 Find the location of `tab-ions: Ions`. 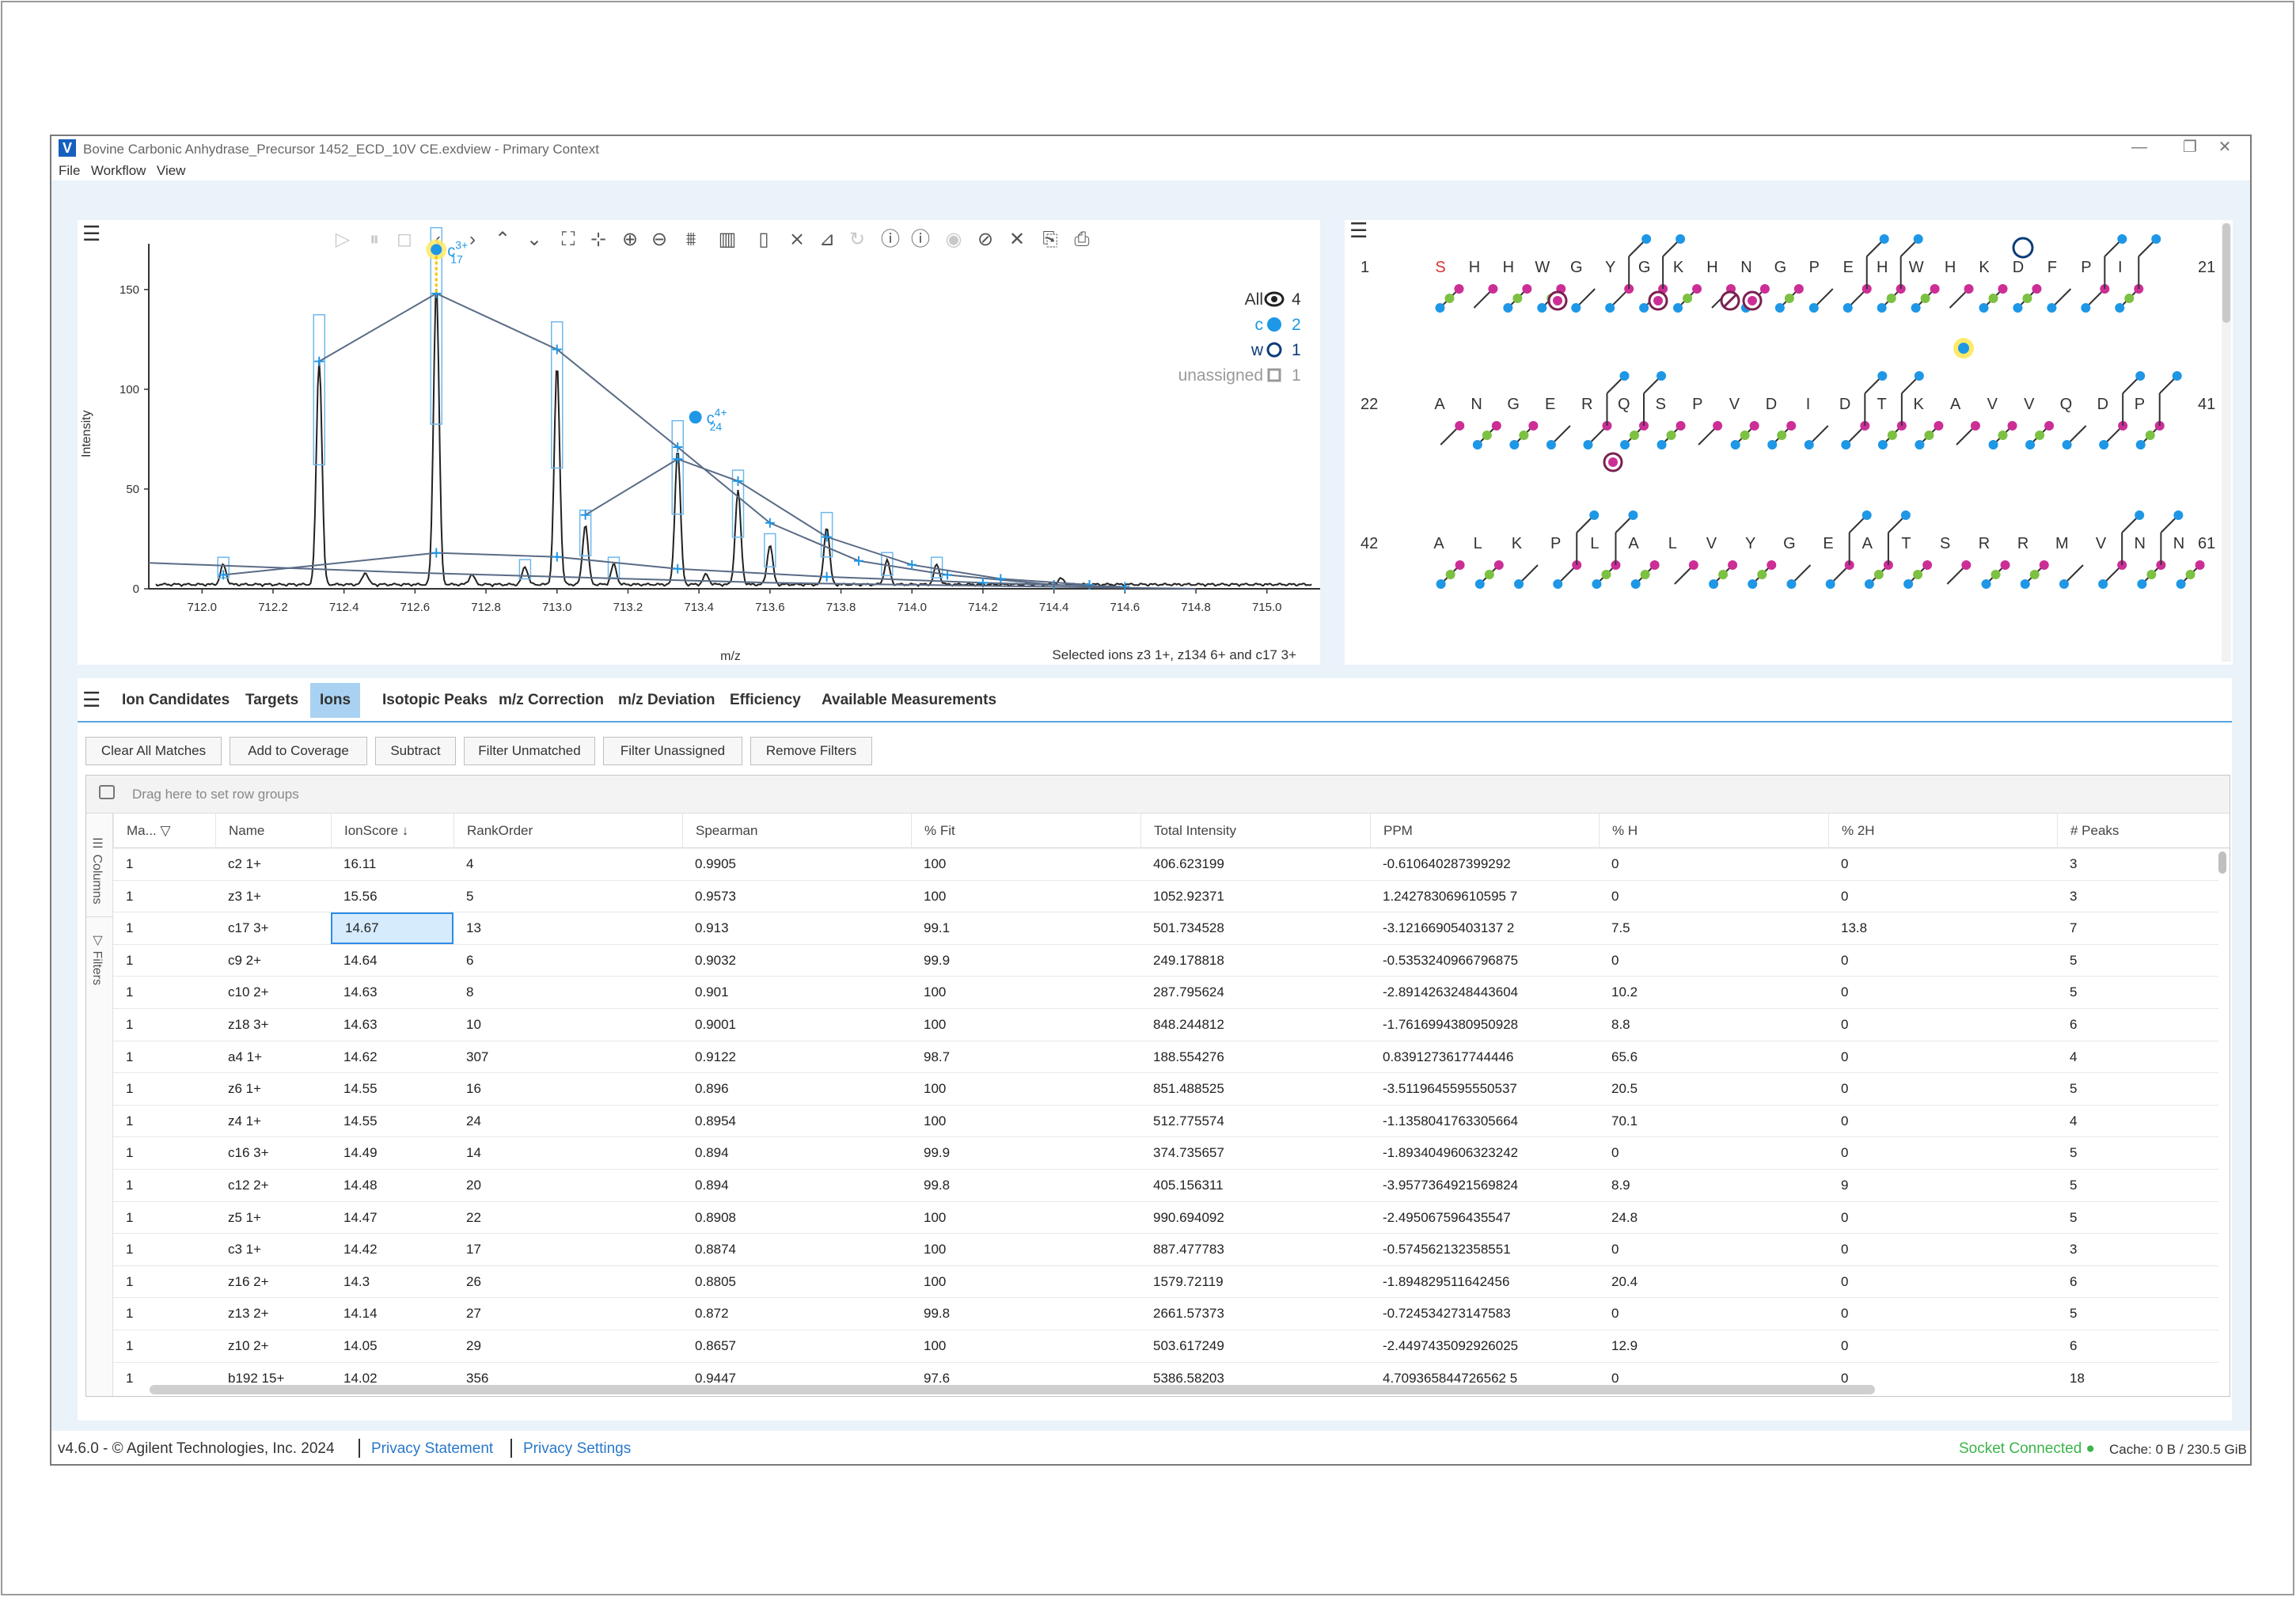

tab-ions: Ions is located at coordinates (335, 700).